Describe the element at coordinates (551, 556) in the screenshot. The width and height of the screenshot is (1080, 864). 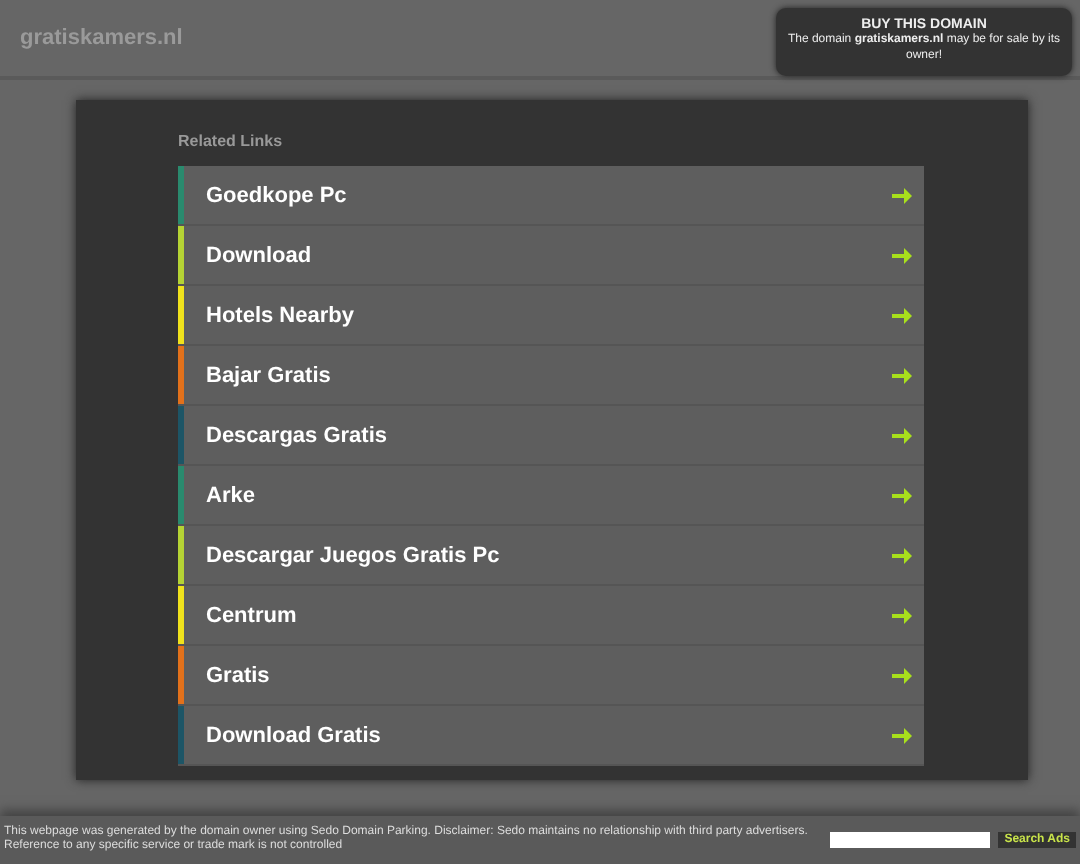
I see `related-link: Descargar Juegos Gratis Pc` at that location.